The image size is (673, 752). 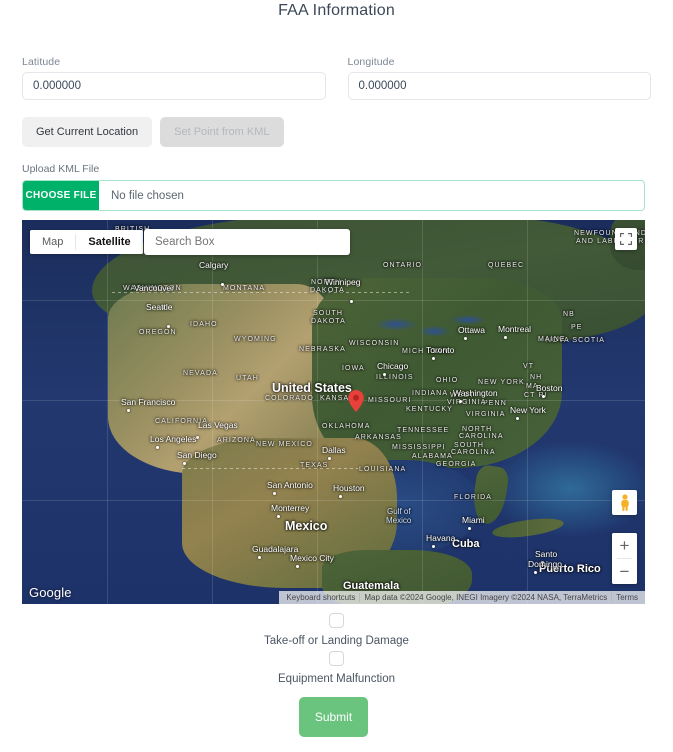 I want to click on map-search-input, so click(x=247, y=242).